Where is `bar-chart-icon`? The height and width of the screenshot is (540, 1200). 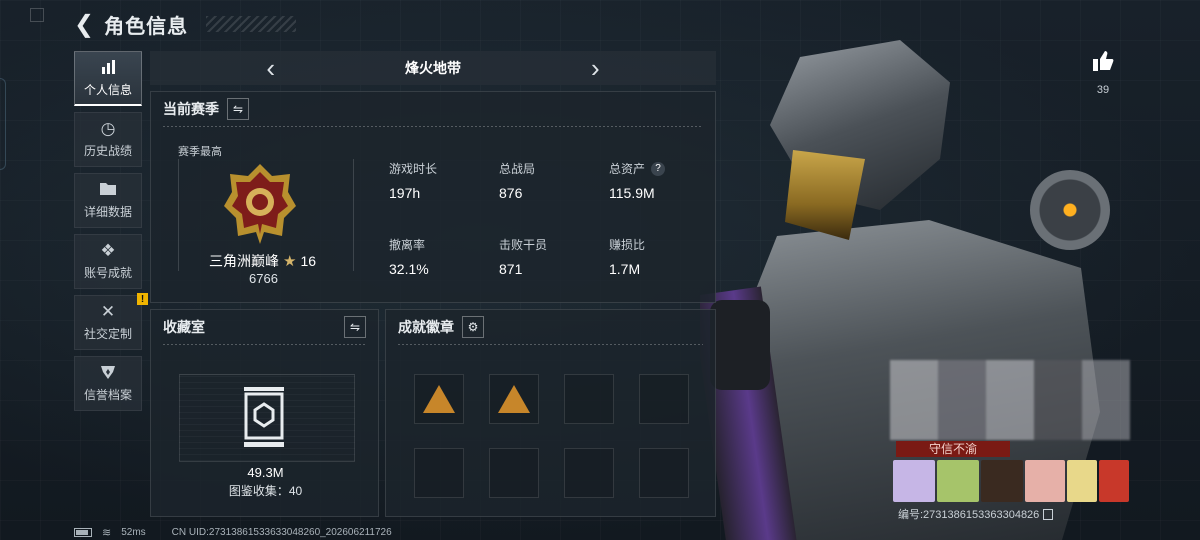
bar-chart-icon is located at coordinates (108, 68).